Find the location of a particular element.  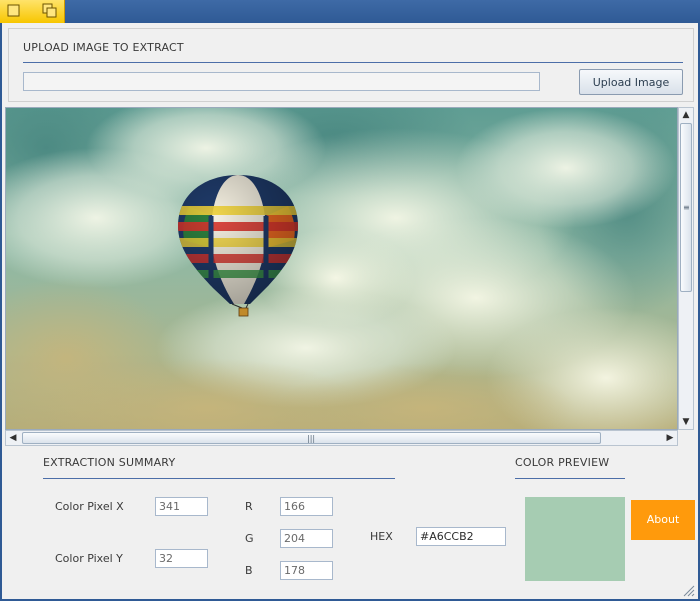

resize-grip-icon is located at coordinates (688, 590).